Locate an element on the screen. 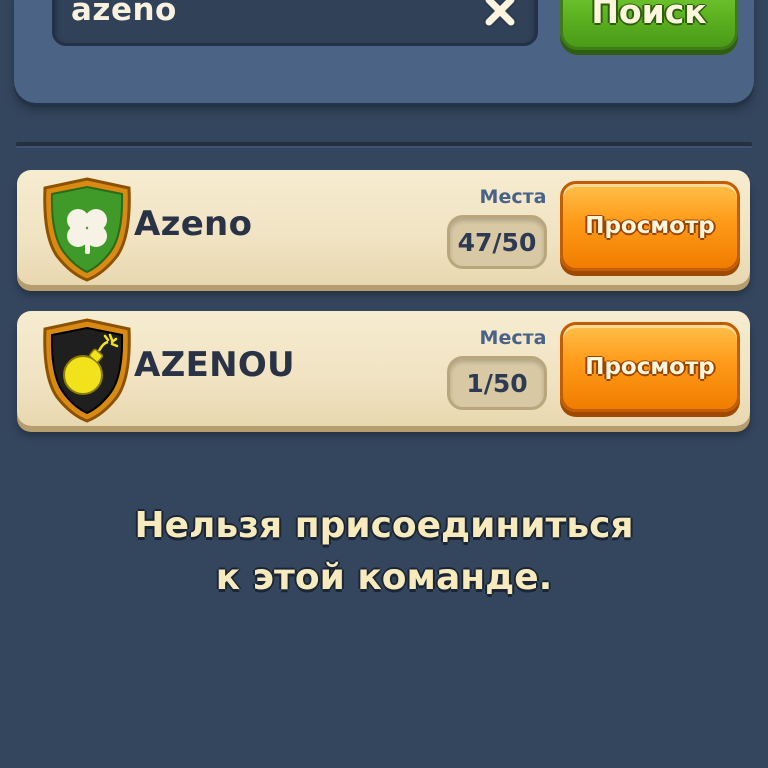 The image size is (768, 768). search-input-value: azeno is located at coordinates (124, 14).